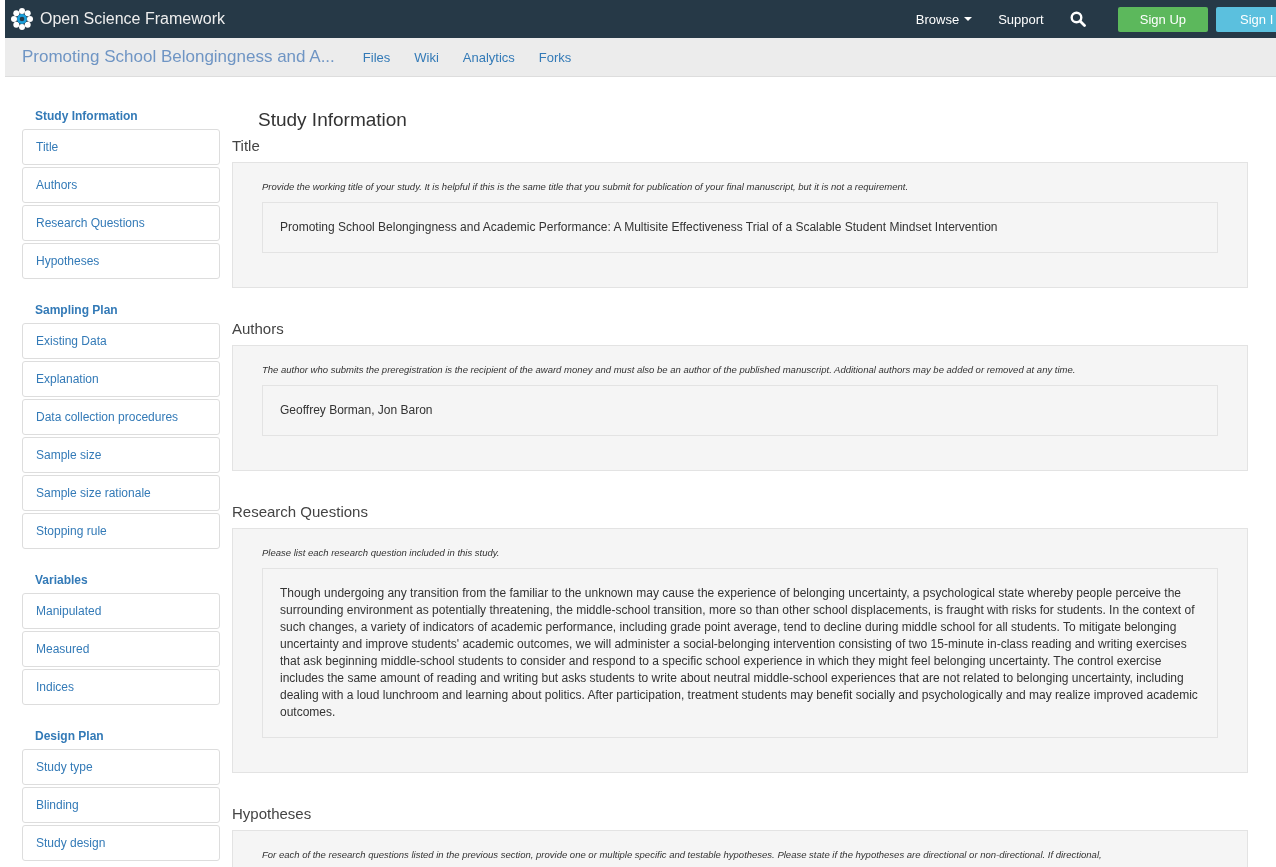  Describe the element at coordinates (121, 185) in the screenshot. I see `sidebar-item: Authors` at that location.